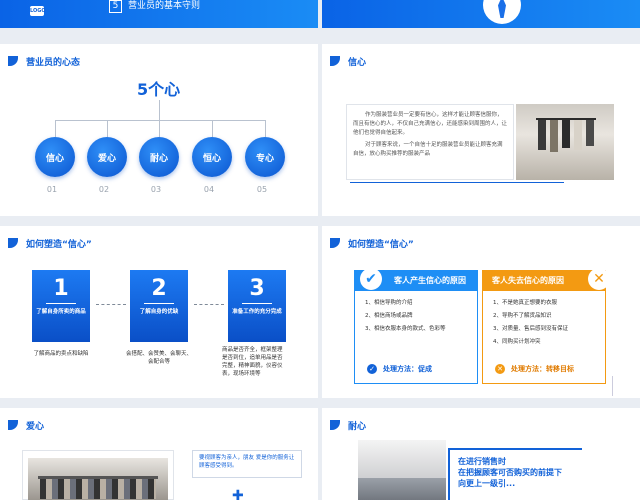 The height and width of the screenshot is (500, 640). What do you see at coordinates (61, 354) in the screenshot?
I see `step-1-desc: 了解商品的卖点和缺陷` at bounding box center [61, 354].